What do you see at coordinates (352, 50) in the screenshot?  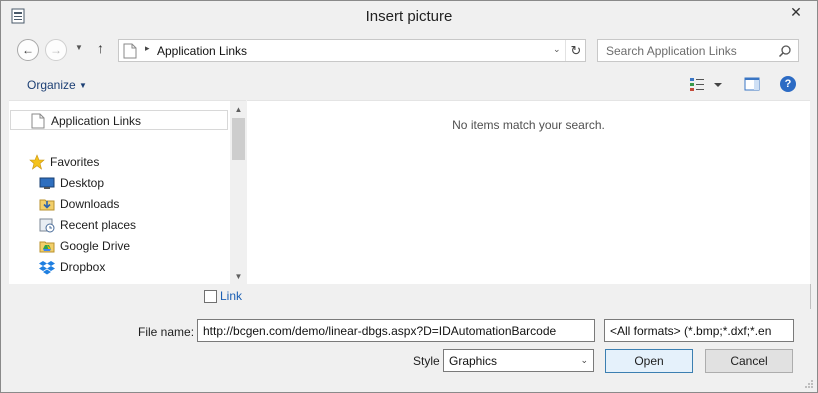 I see `address-bar: ▸ Application Links ⌄ ↻` at bounding box center [352, 50].